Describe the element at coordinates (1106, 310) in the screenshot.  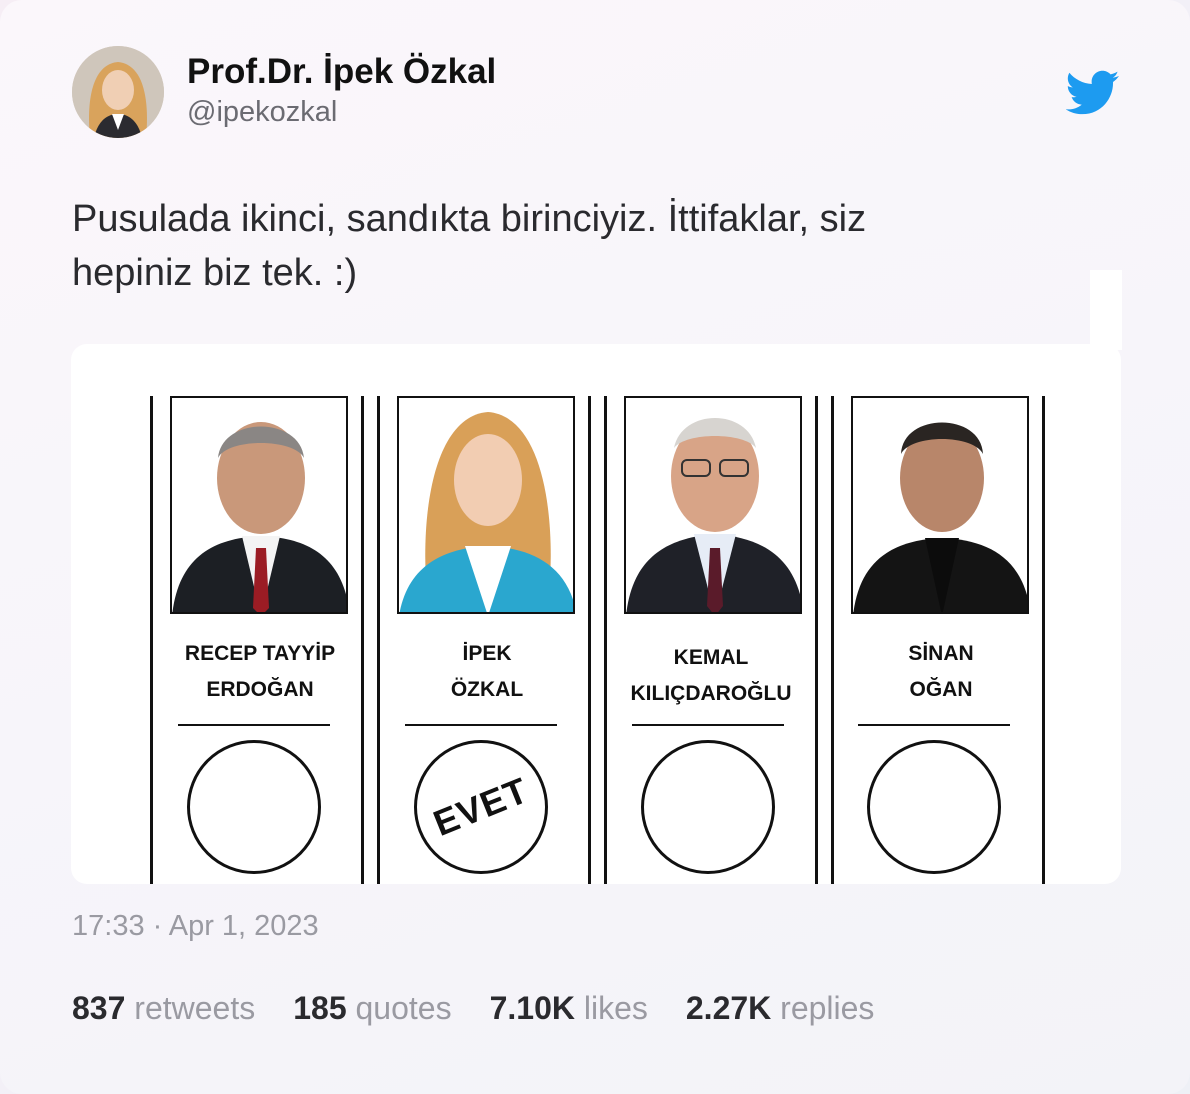
I see `media-notch` at that location.